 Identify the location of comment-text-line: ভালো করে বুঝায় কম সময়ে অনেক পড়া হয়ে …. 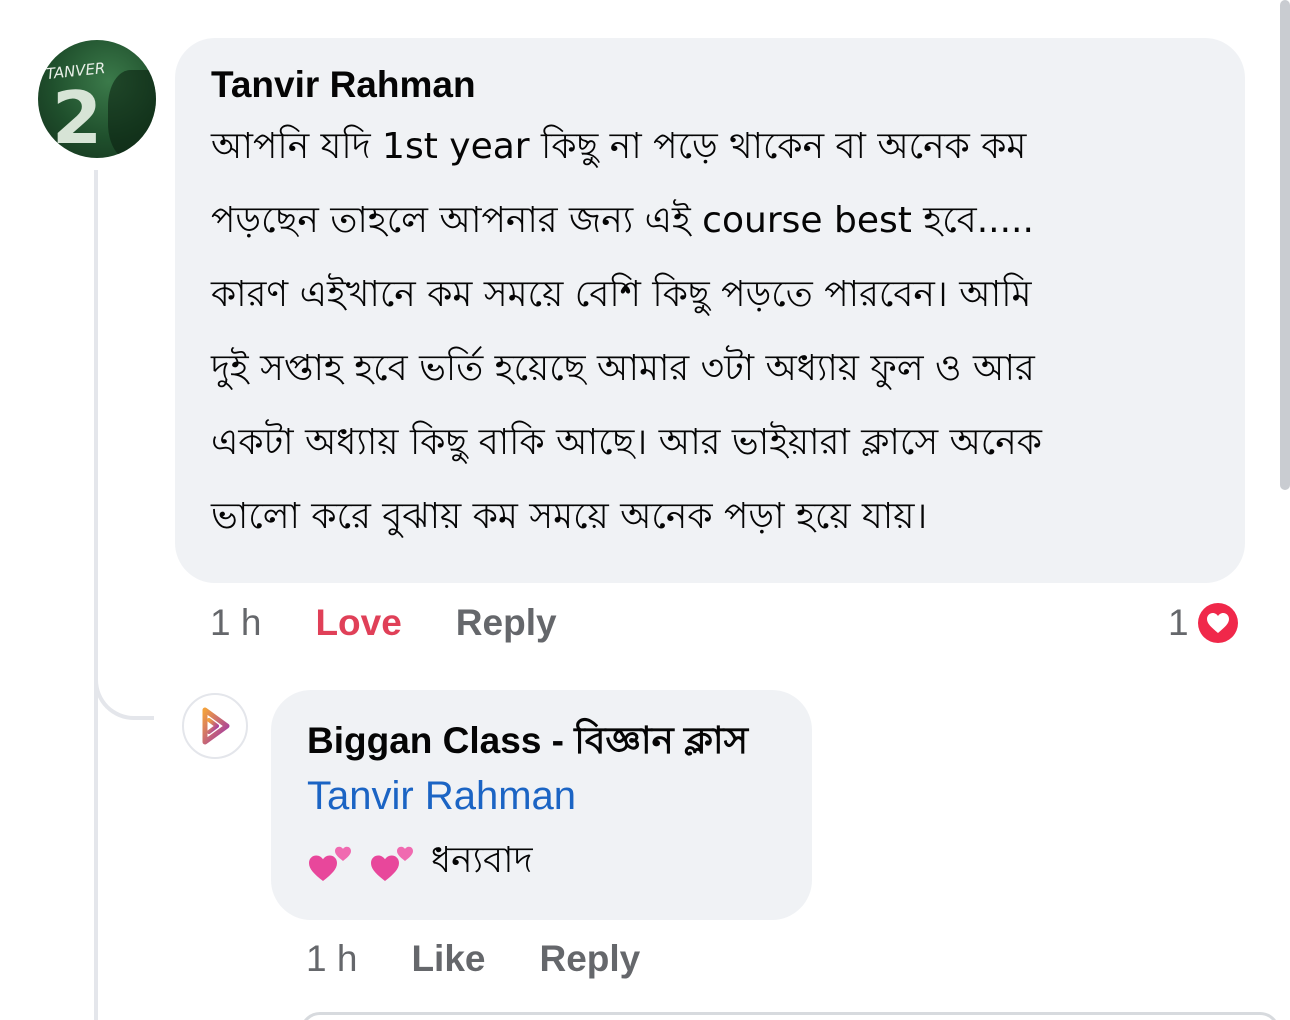
(569, 516).